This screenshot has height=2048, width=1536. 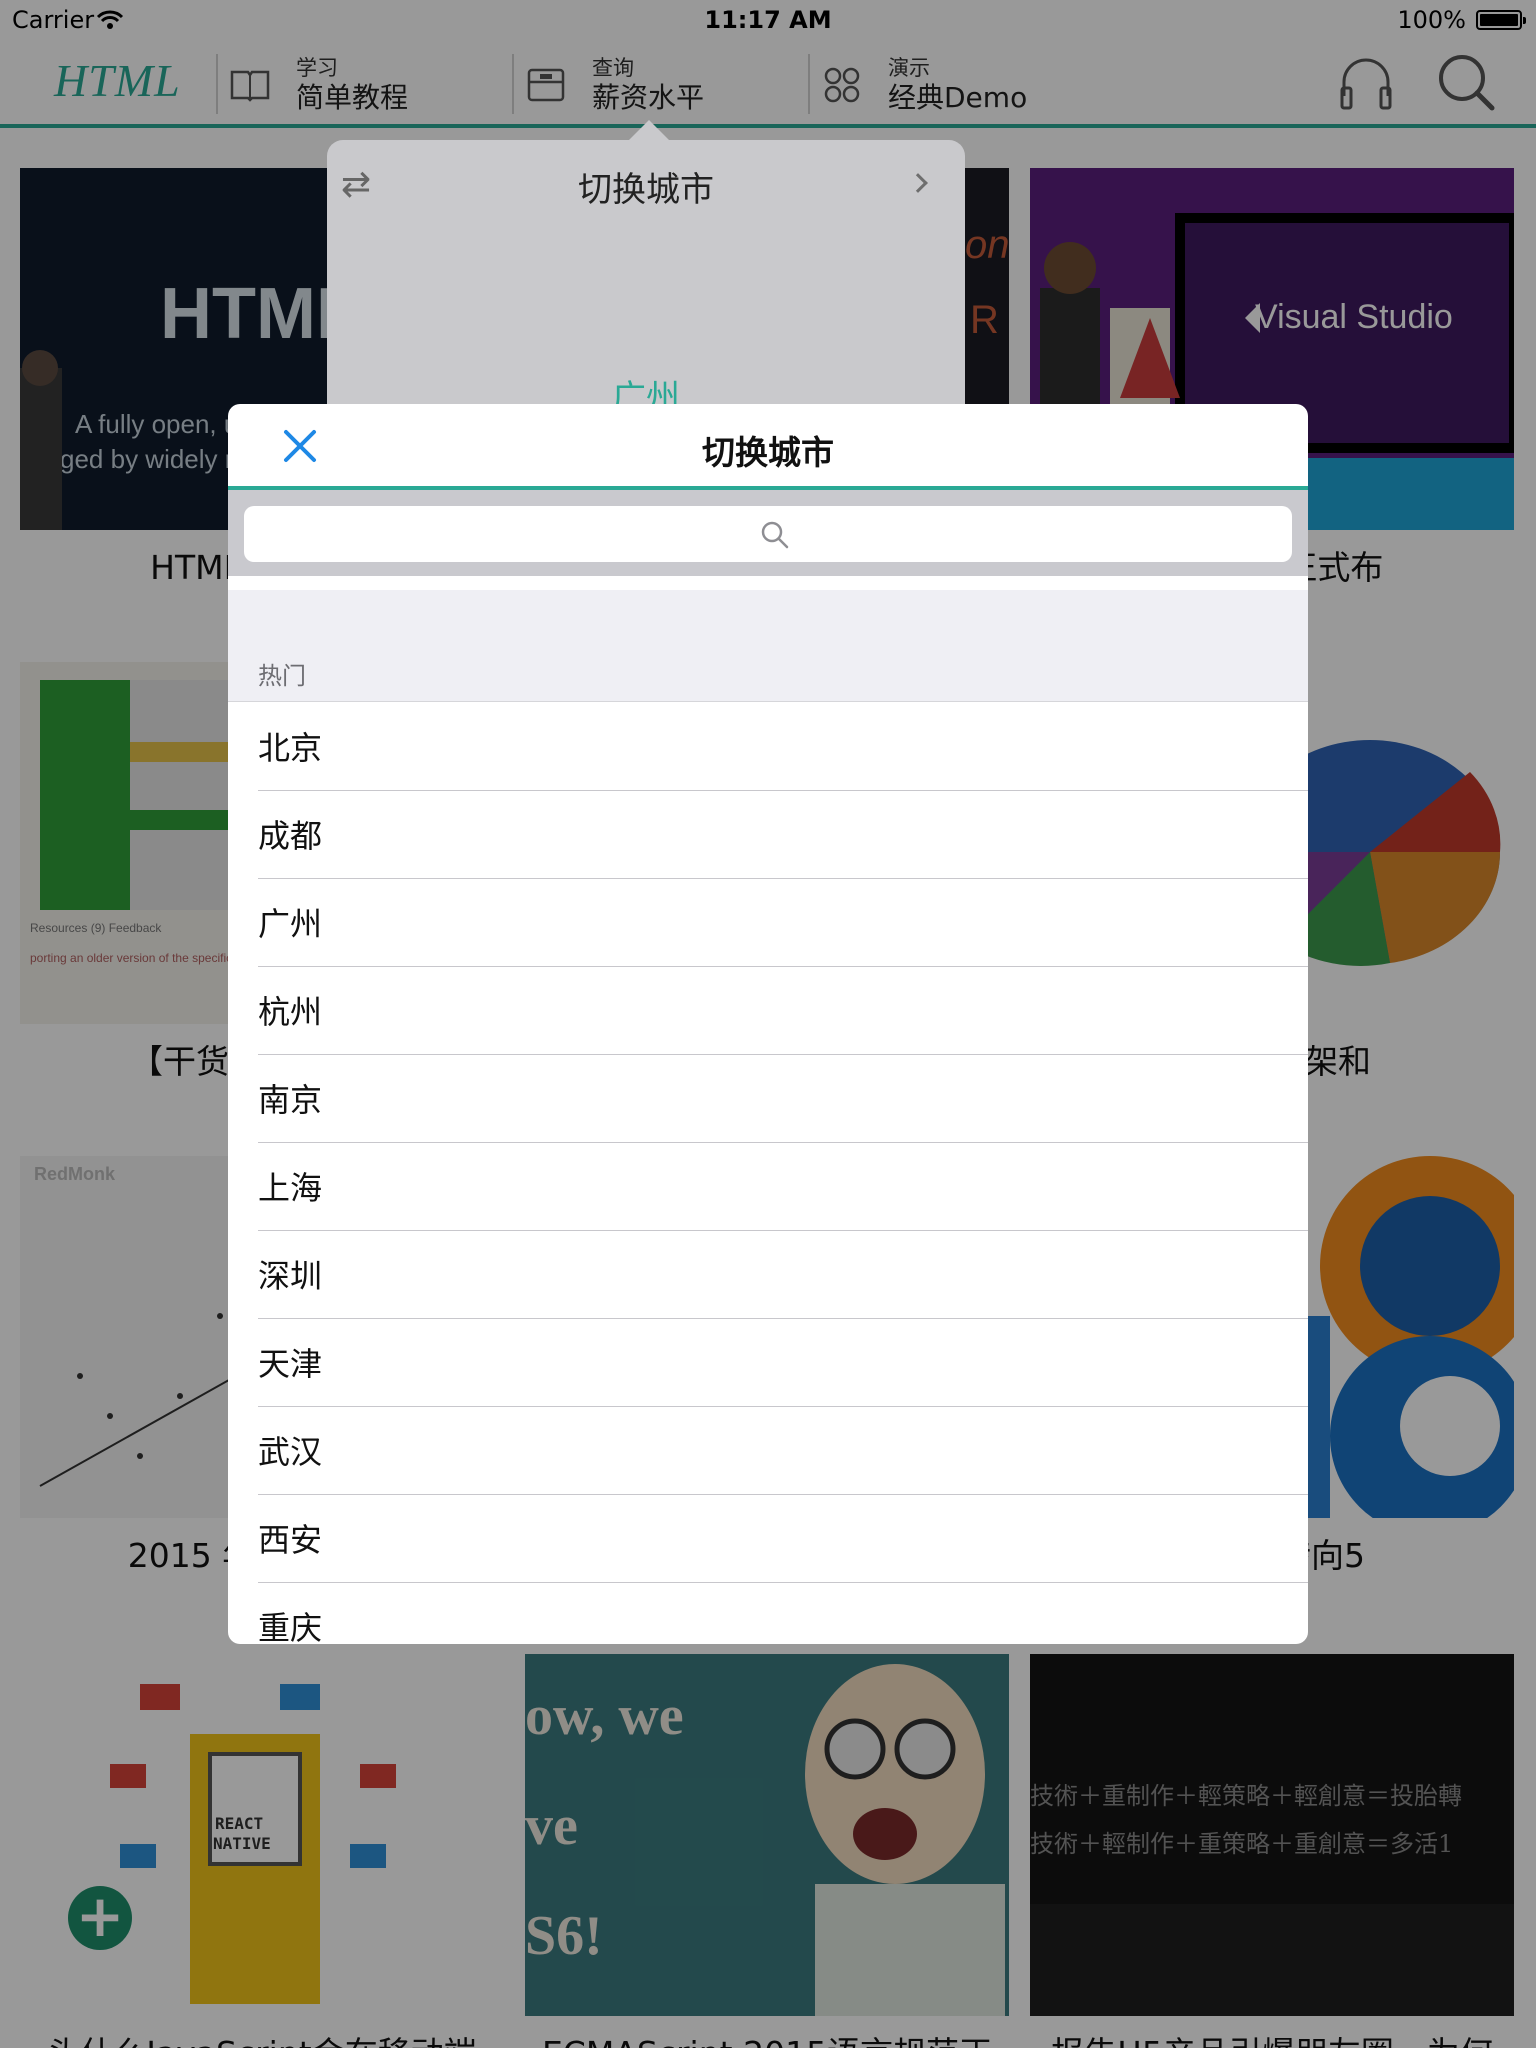 I want to click on search-input, so click(x=764, y=534).